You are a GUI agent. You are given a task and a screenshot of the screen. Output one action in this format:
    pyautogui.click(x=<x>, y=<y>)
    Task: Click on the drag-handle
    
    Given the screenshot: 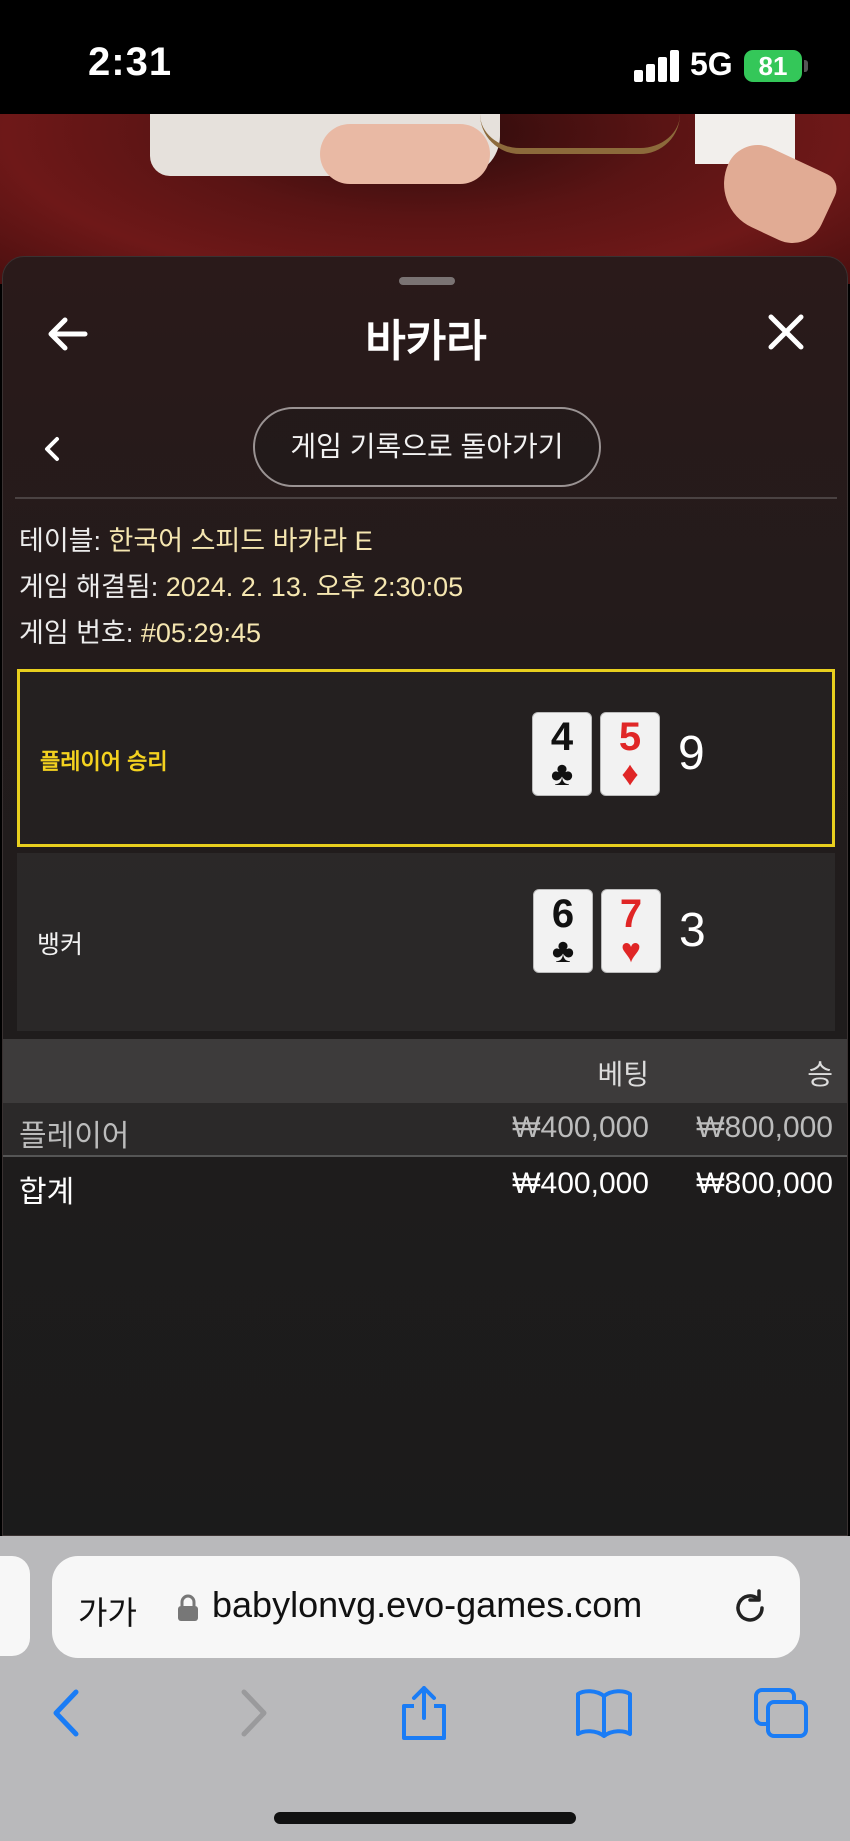 What is the action you would take?
    pyautogui.click(x=427, y=281)
    